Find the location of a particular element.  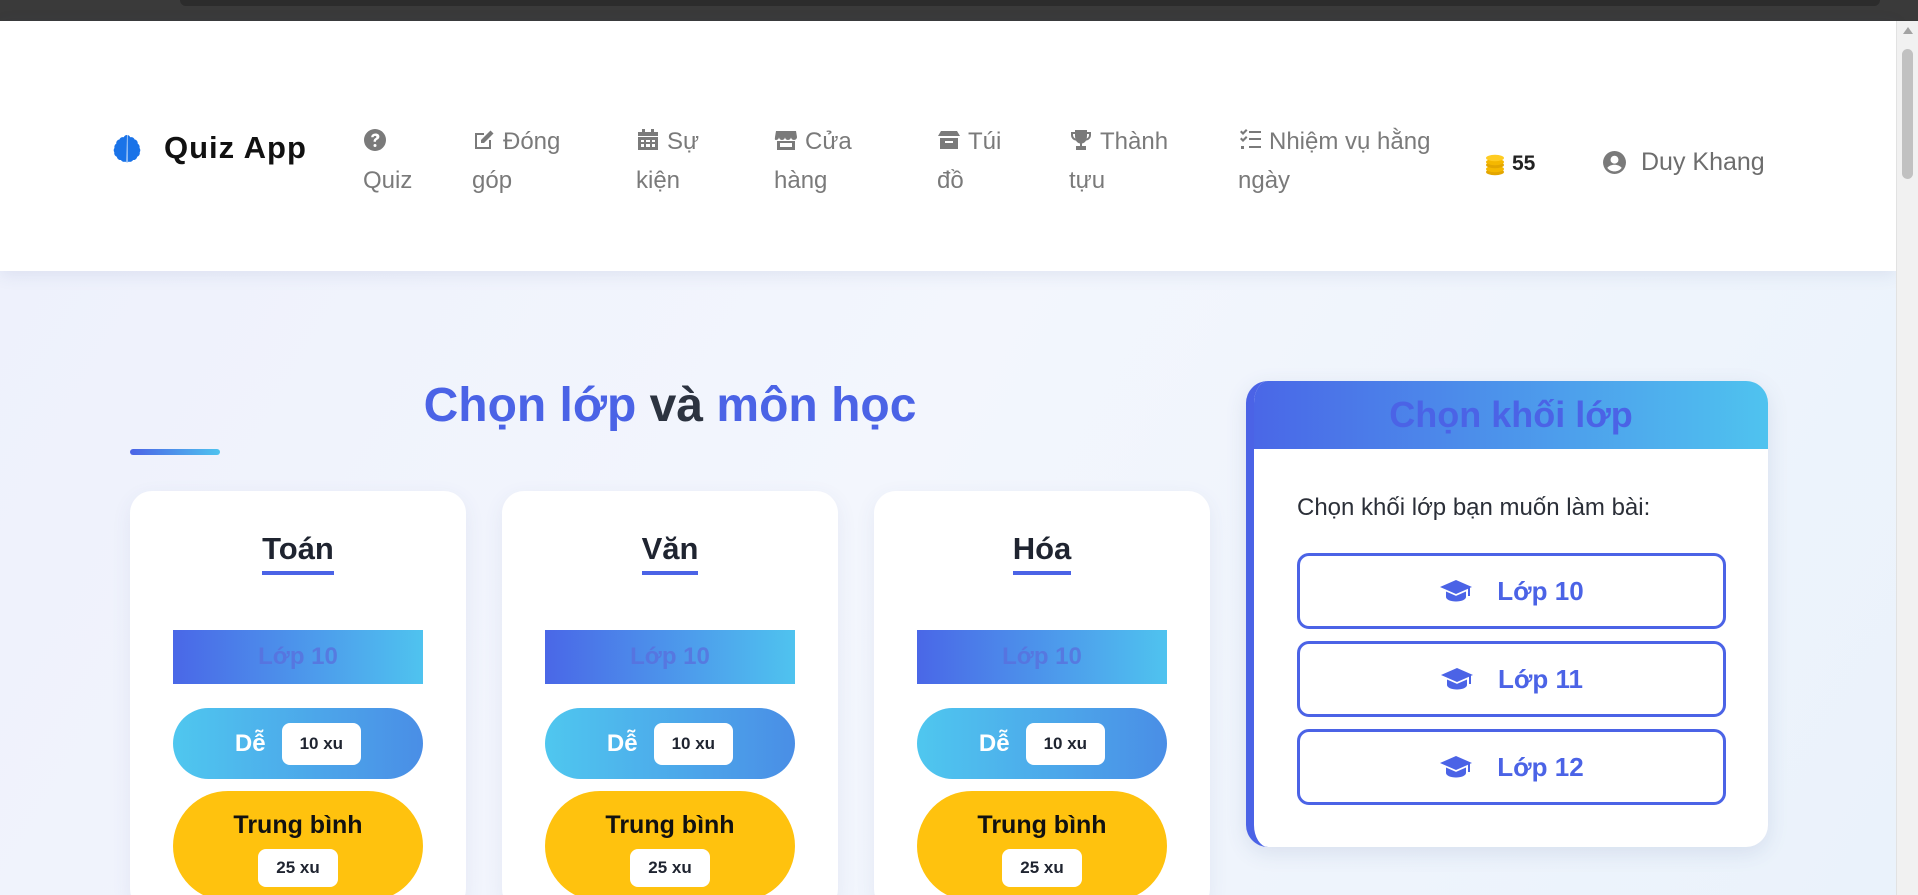

coin-balance: 55 is located at coordinates (1509, 164).